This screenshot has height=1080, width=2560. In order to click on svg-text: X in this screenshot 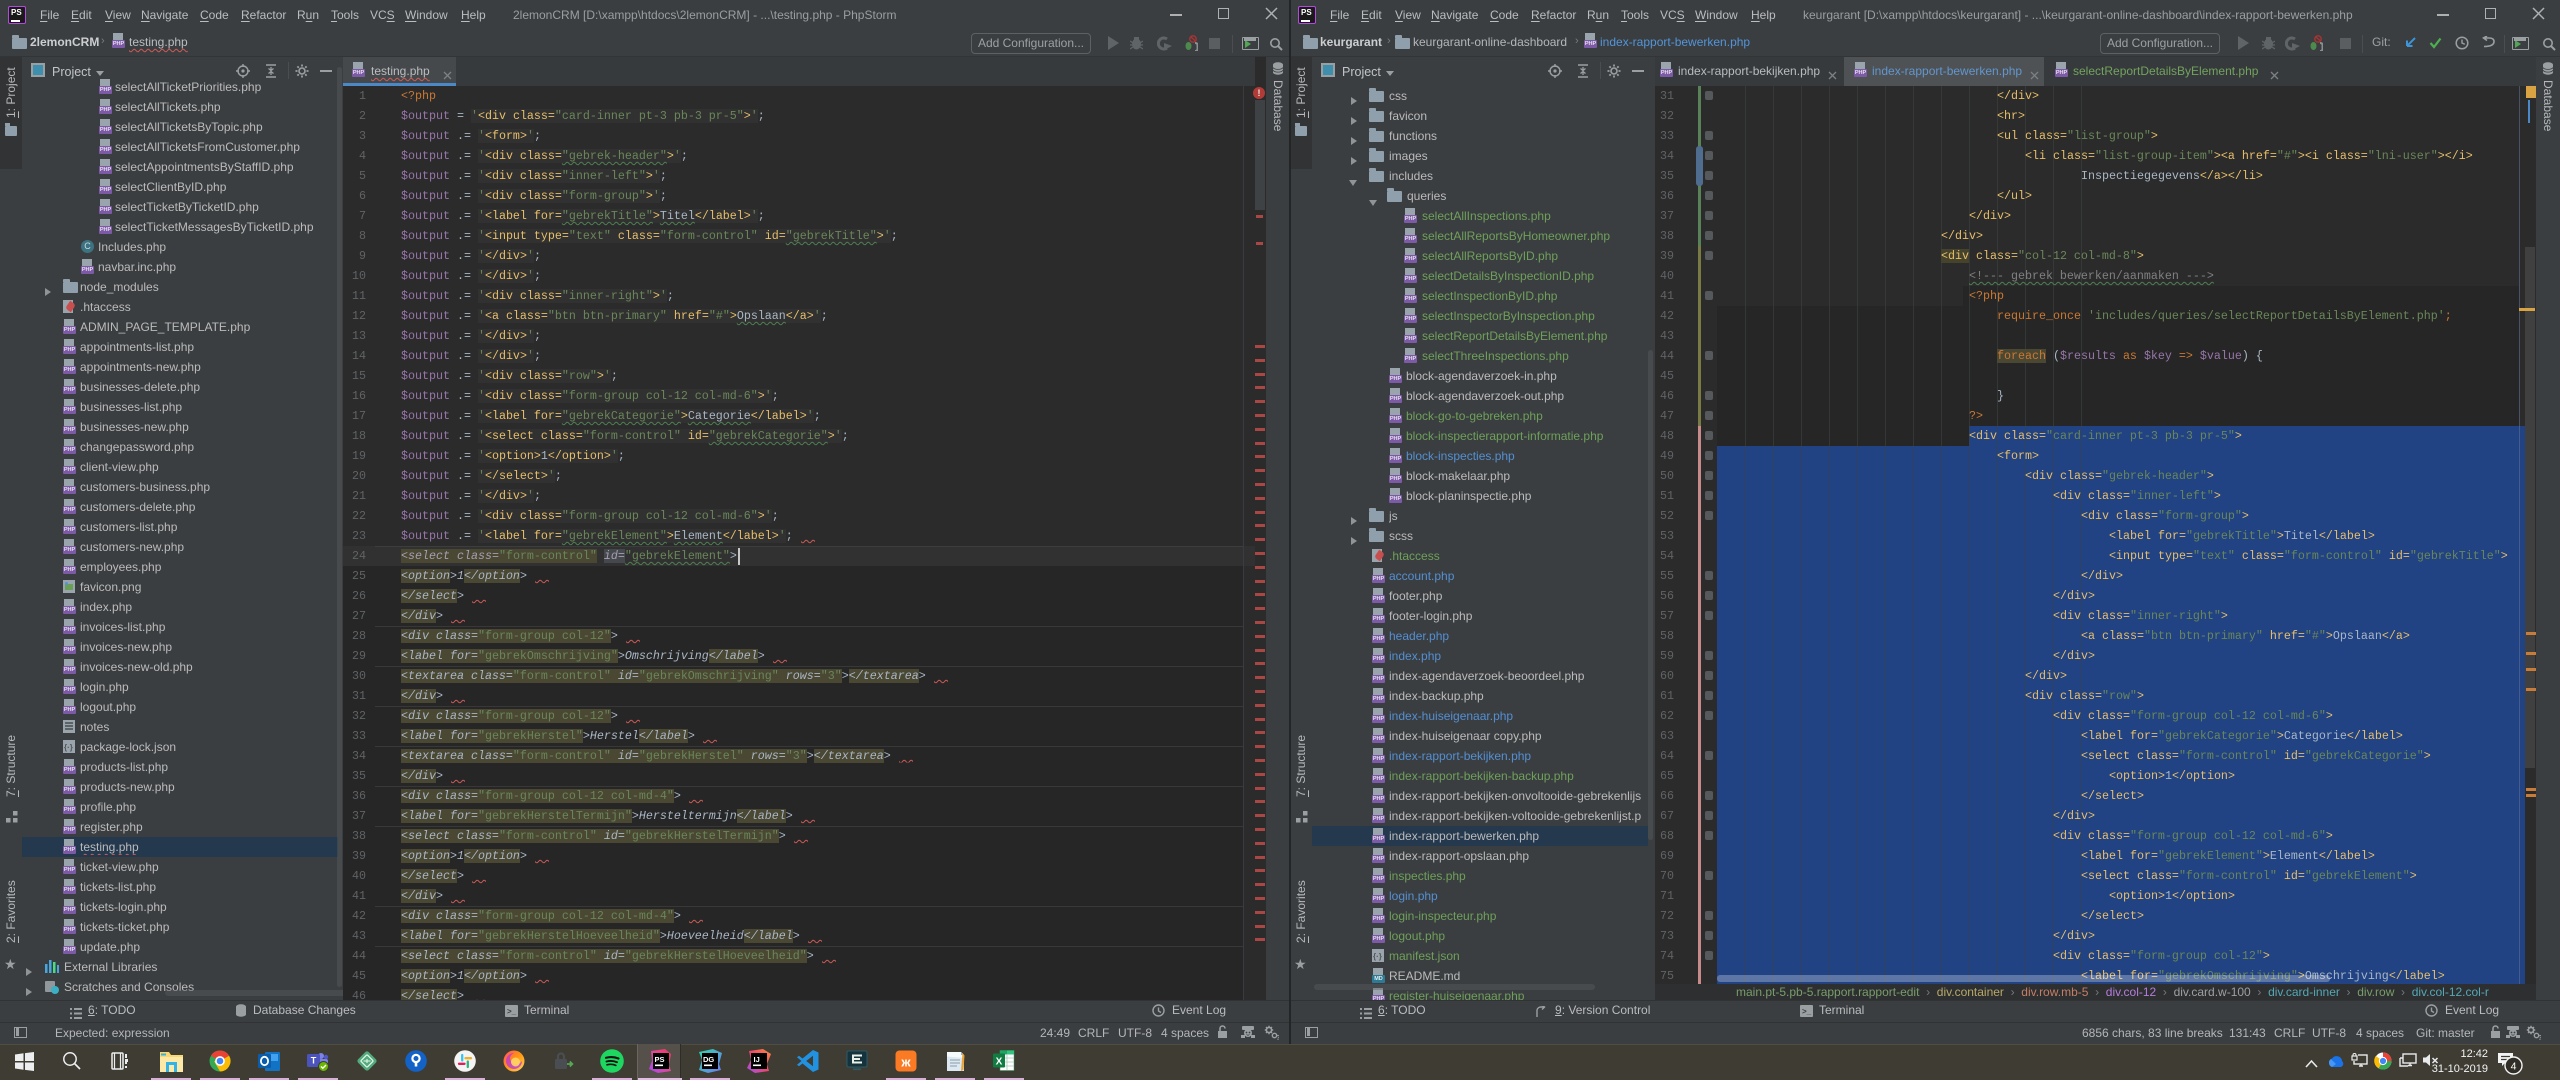, I will do `click(999, 1062)`.